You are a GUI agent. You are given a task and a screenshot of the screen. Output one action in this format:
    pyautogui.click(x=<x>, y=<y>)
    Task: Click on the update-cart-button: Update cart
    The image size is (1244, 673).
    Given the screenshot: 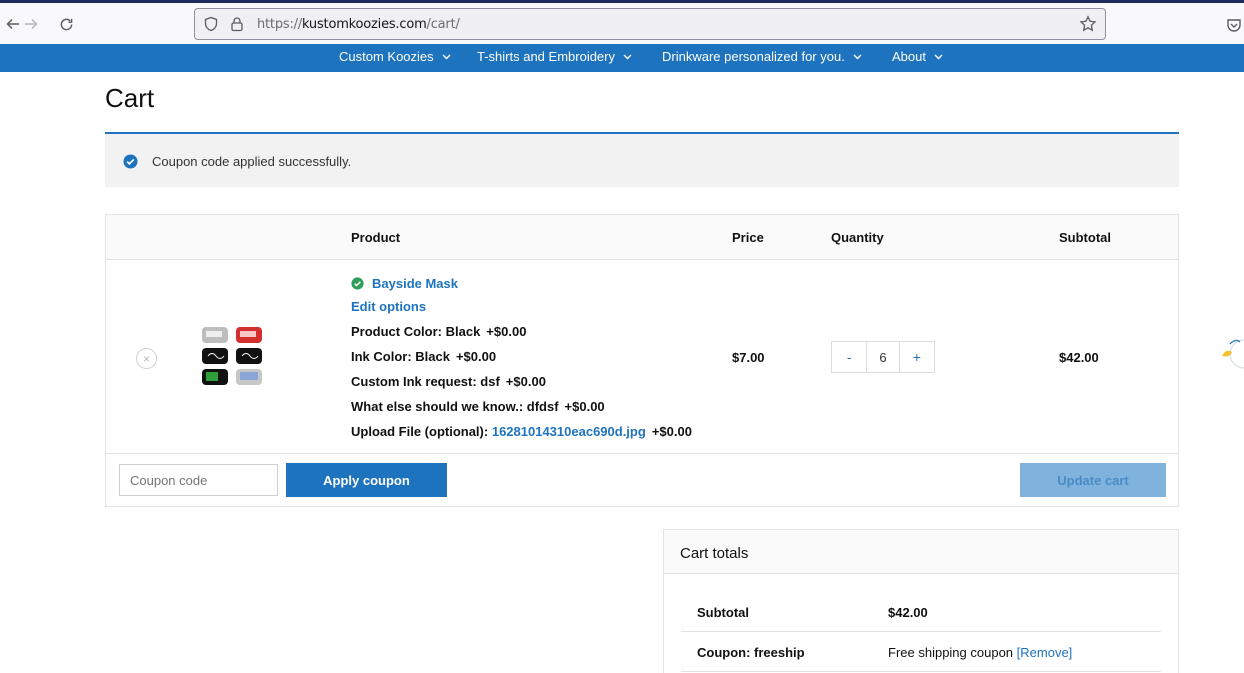 What is the action you would take?
    pyautogui.click(x=1093, y=480)
    